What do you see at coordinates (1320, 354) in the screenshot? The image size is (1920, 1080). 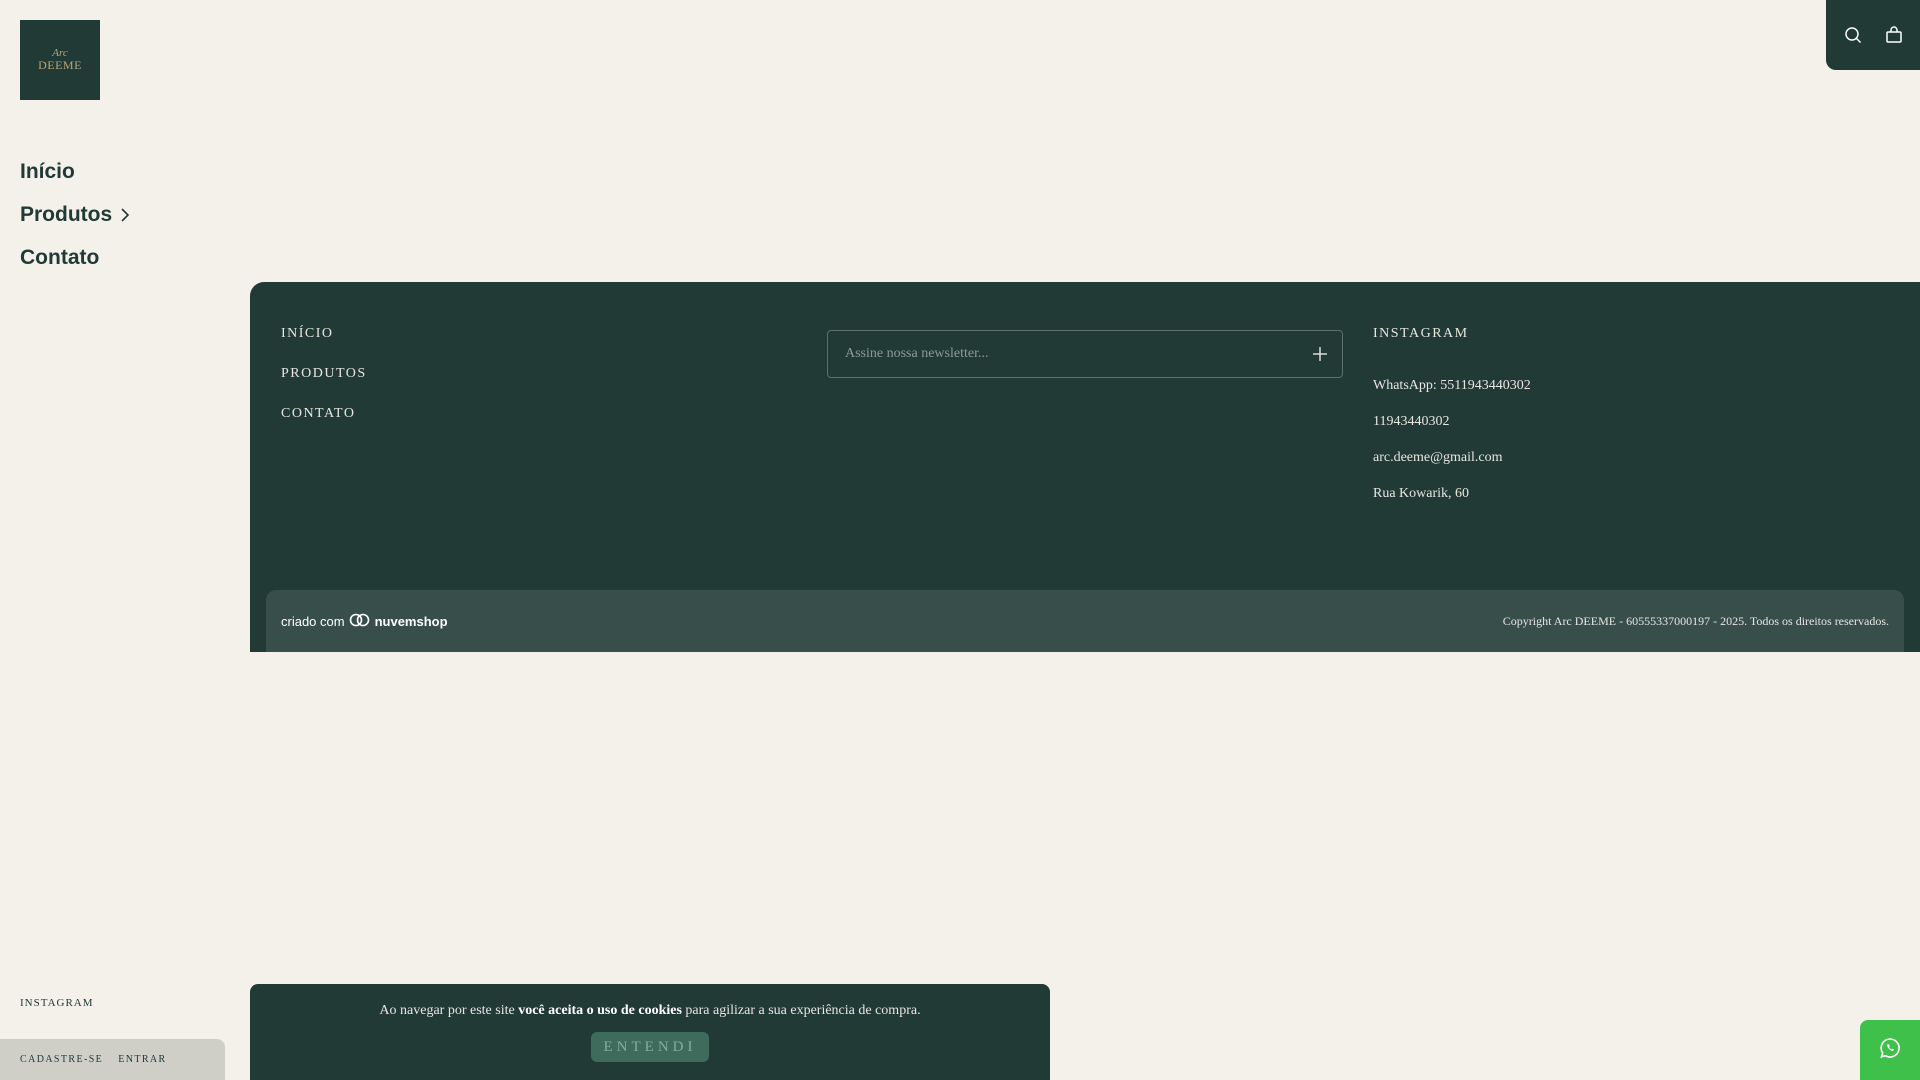 I see `plus-icon` at bounding box center [1320, 354].